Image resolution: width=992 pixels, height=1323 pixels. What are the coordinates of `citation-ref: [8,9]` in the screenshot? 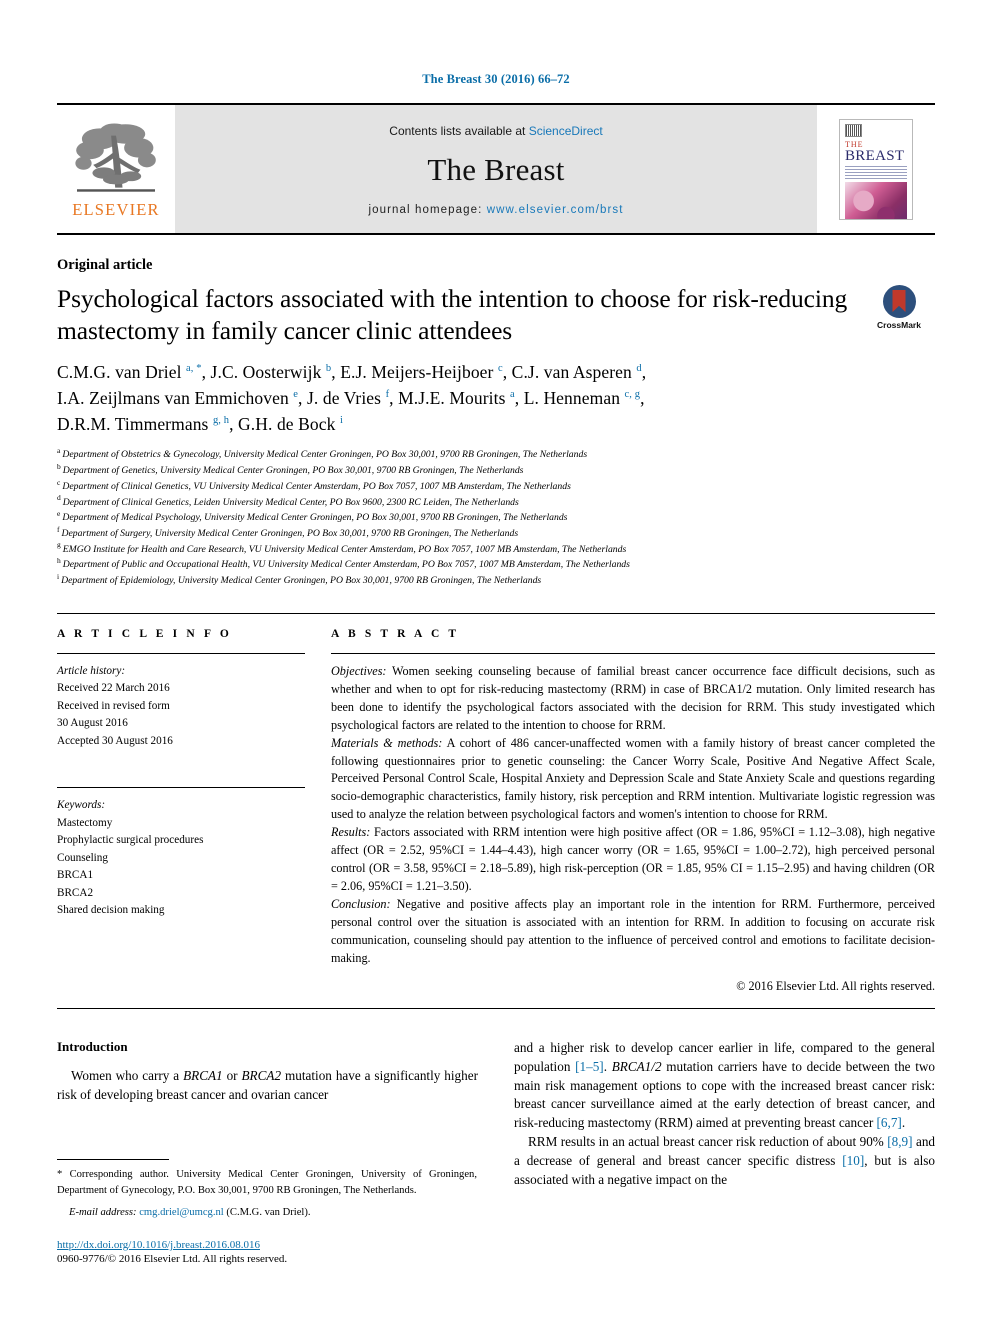 It's located at (899, 1141).